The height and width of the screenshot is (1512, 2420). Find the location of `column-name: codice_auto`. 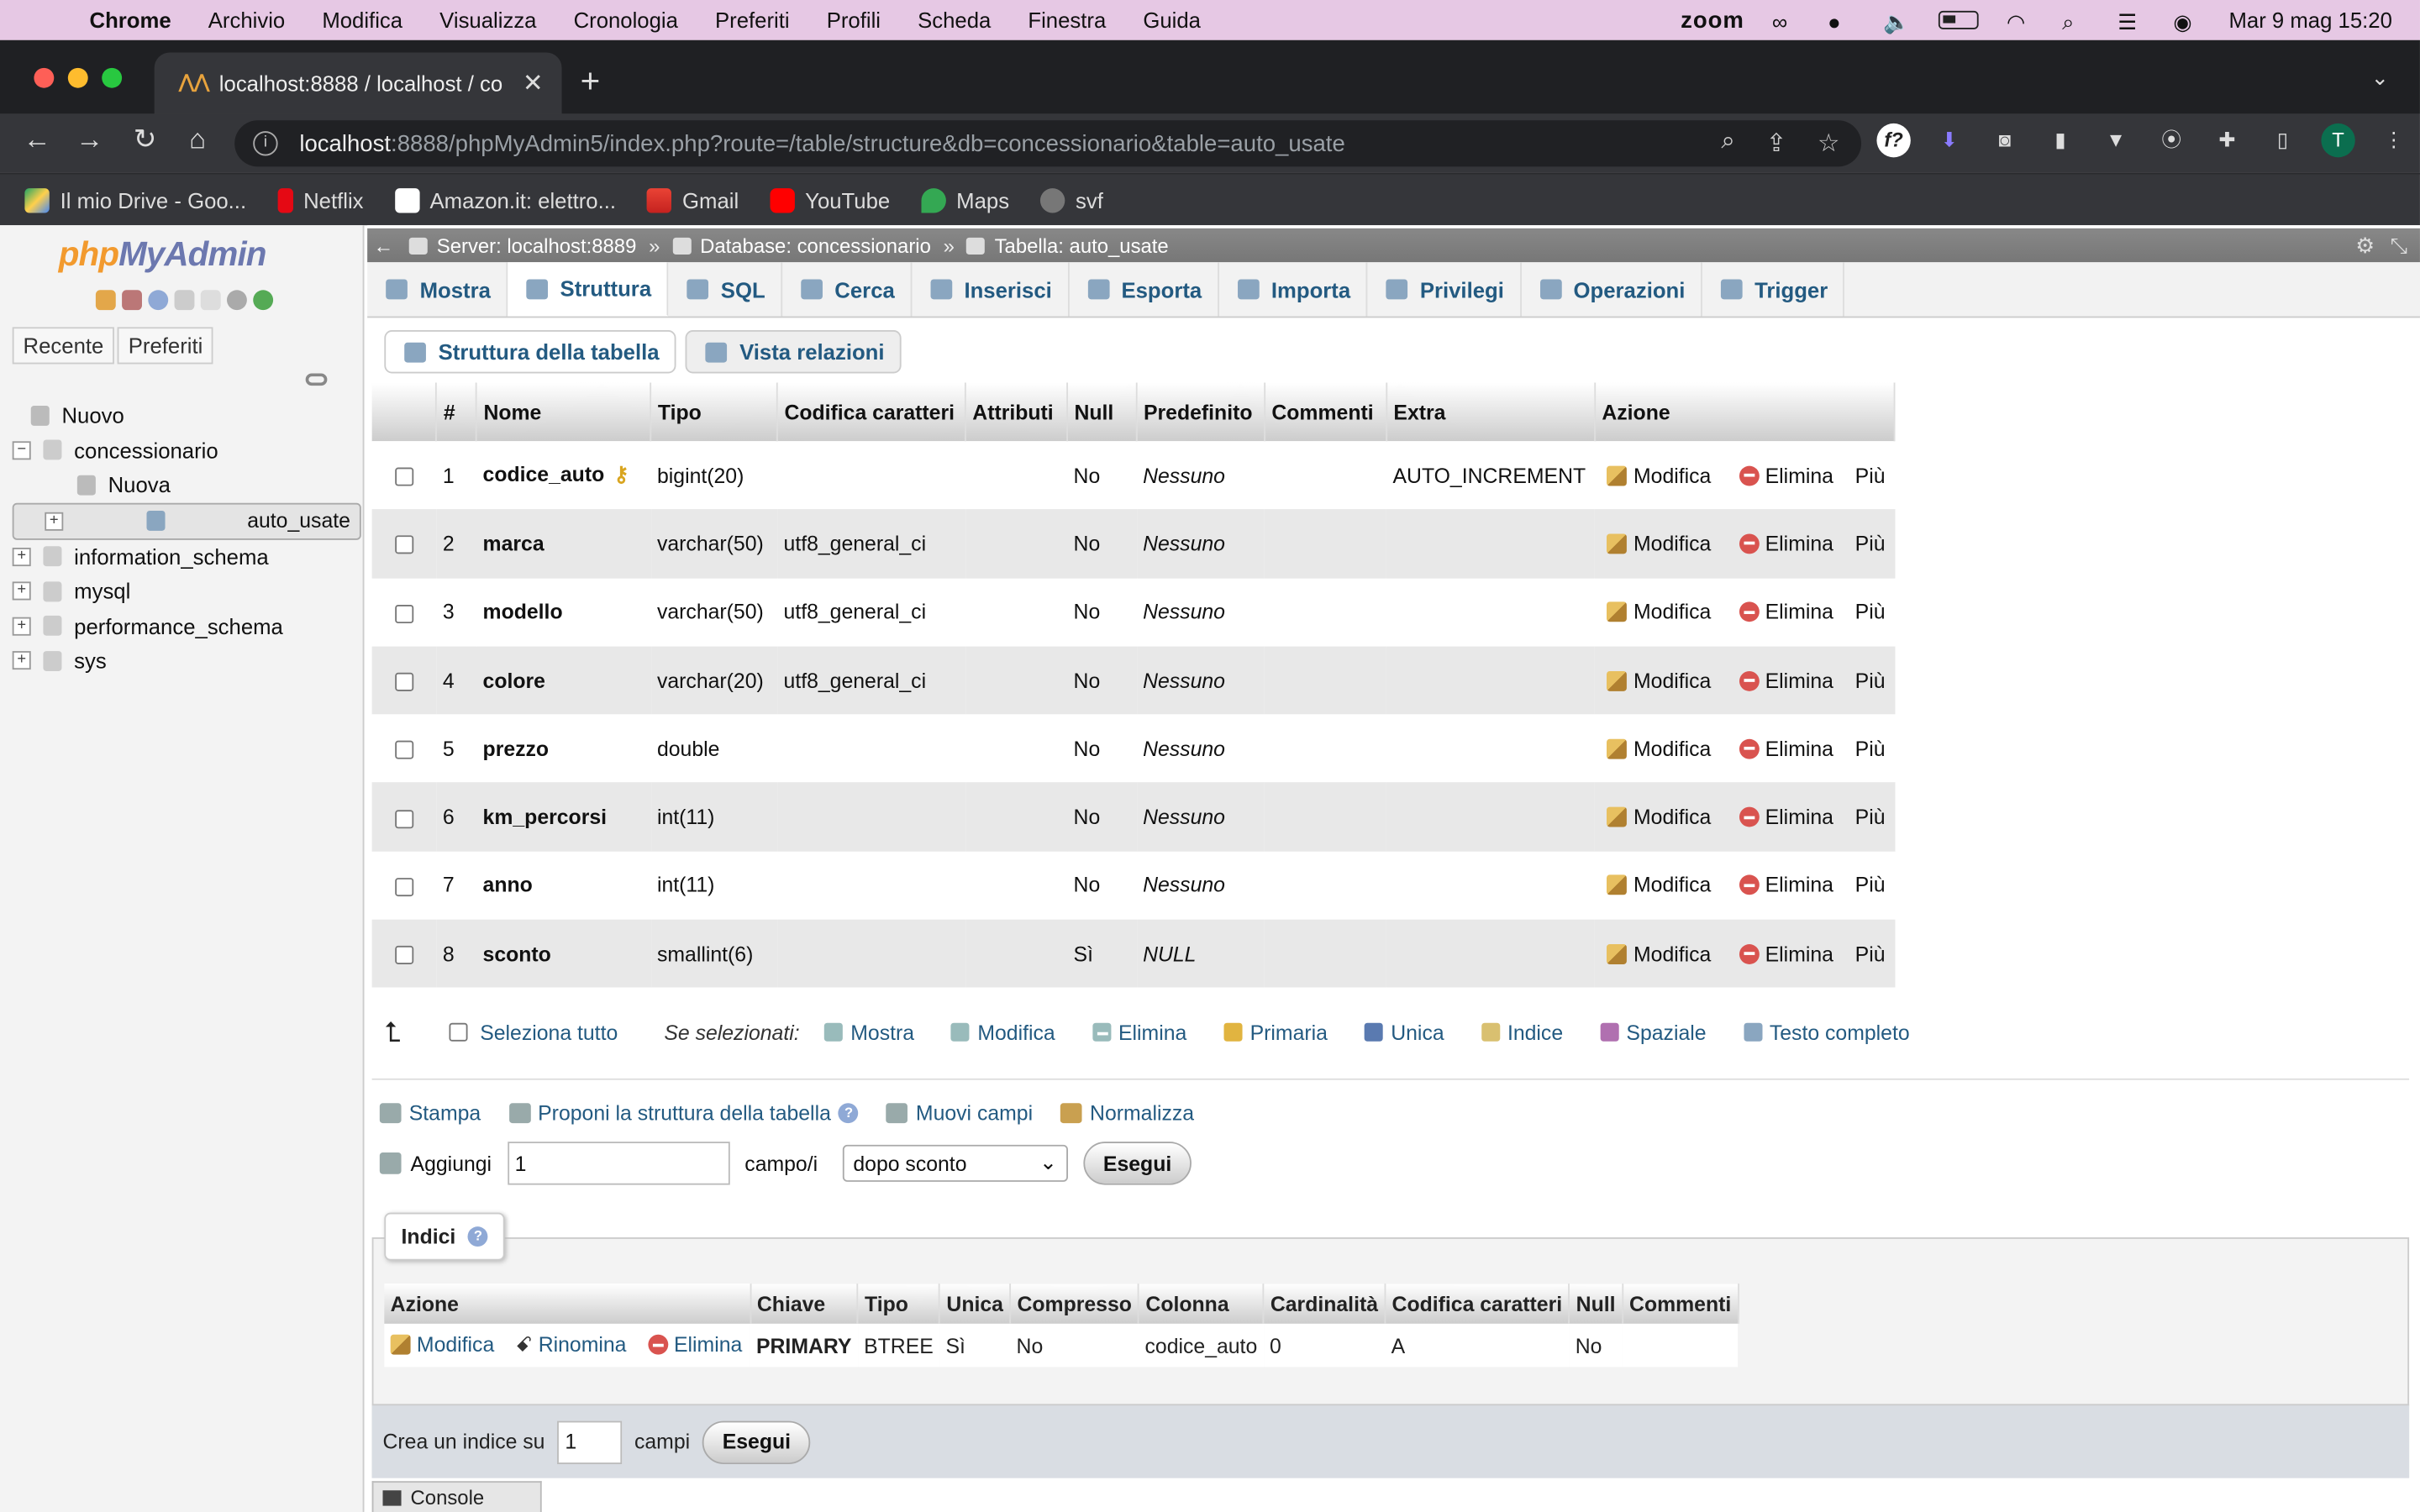

column-name: codice_auto is located at coordinates (544, 474).